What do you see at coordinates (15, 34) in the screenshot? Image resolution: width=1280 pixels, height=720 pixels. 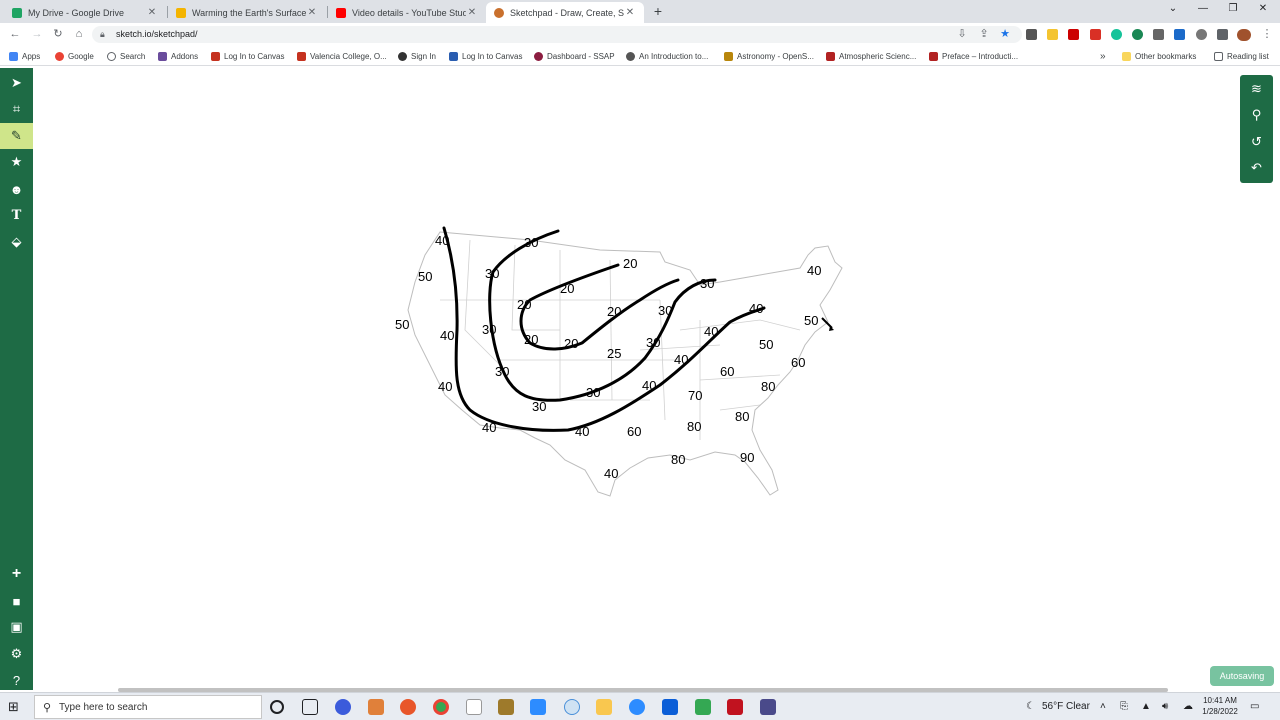 I see `back-icon: ←` at bounding box center [15, 34].